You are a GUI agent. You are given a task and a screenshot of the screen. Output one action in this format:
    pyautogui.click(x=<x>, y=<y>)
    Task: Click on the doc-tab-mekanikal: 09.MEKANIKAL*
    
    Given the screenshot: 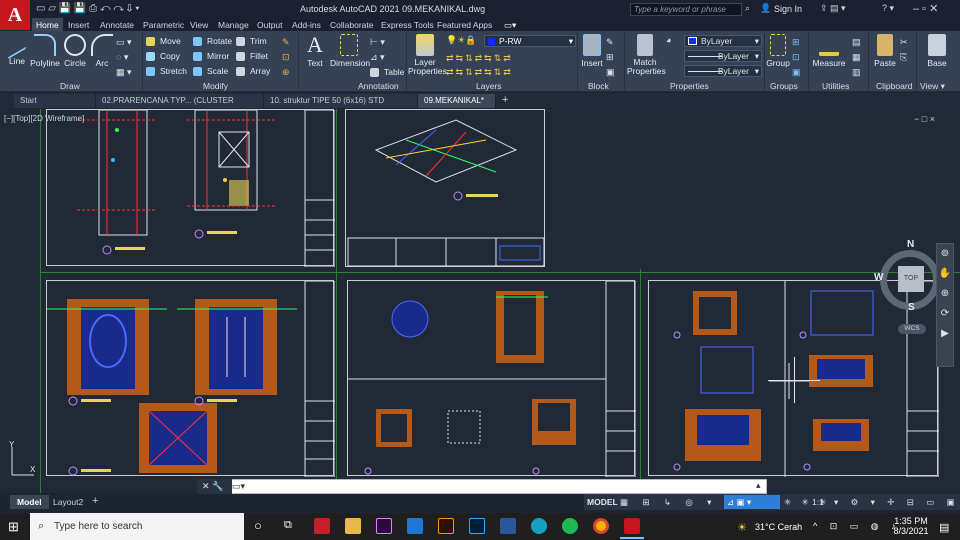 What is the action you would take?
    pyautogui.click(x=457, y=101)
    